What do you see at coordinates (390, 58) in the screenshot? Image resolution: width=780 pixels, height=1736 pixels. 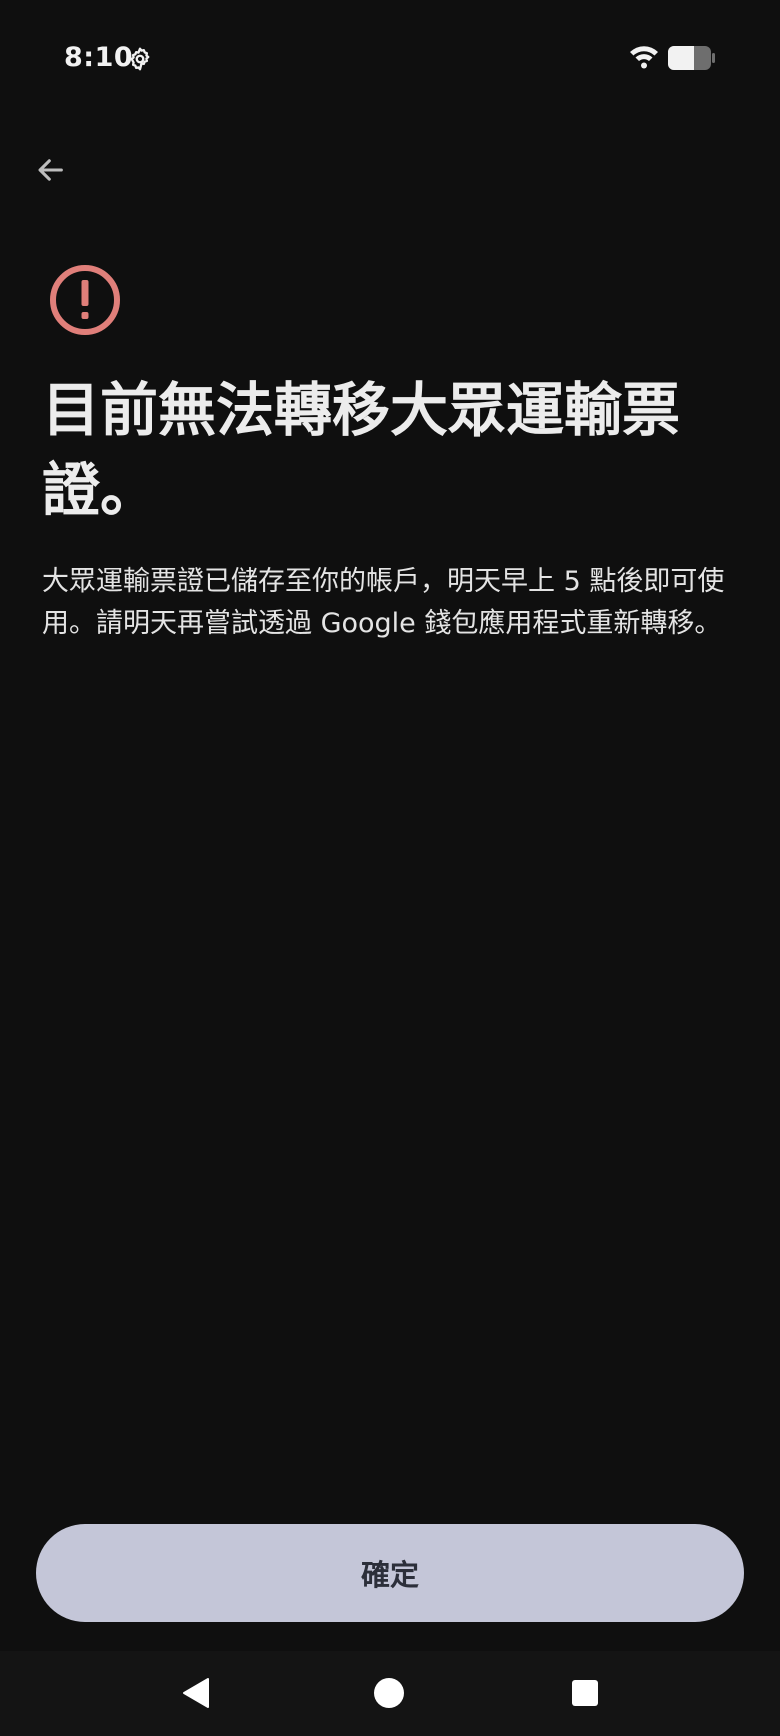 I see `status-bar: 8:10` at bounding box center [390, 58].